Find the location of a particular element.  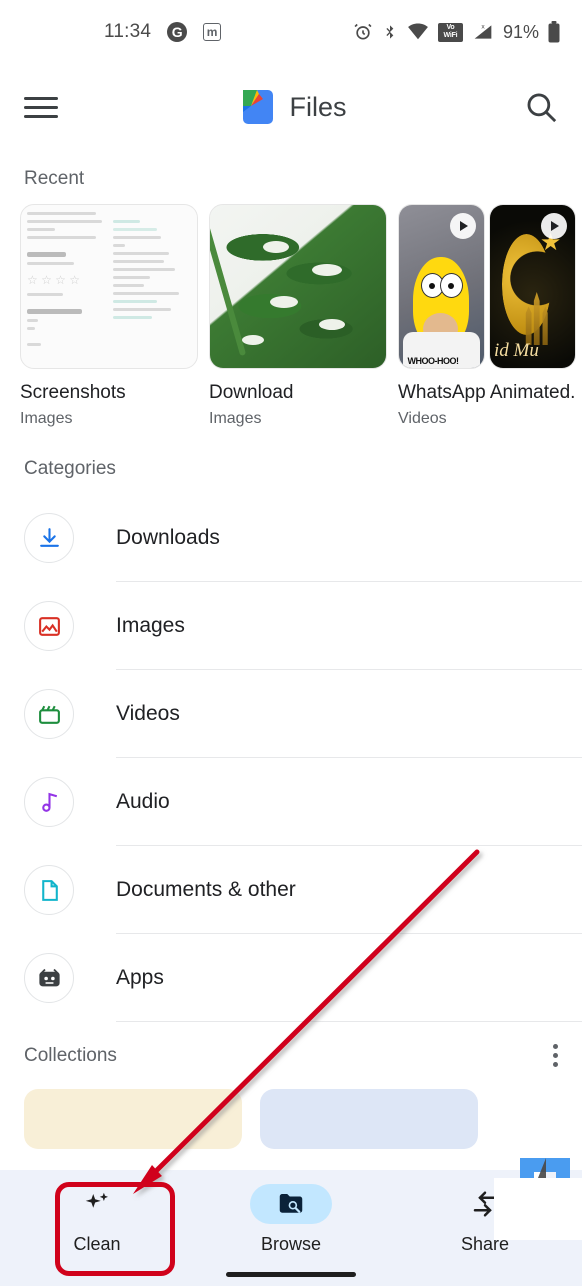

status-bar-right: Vo WiFi x 91% is located at coordinates (456, 32).